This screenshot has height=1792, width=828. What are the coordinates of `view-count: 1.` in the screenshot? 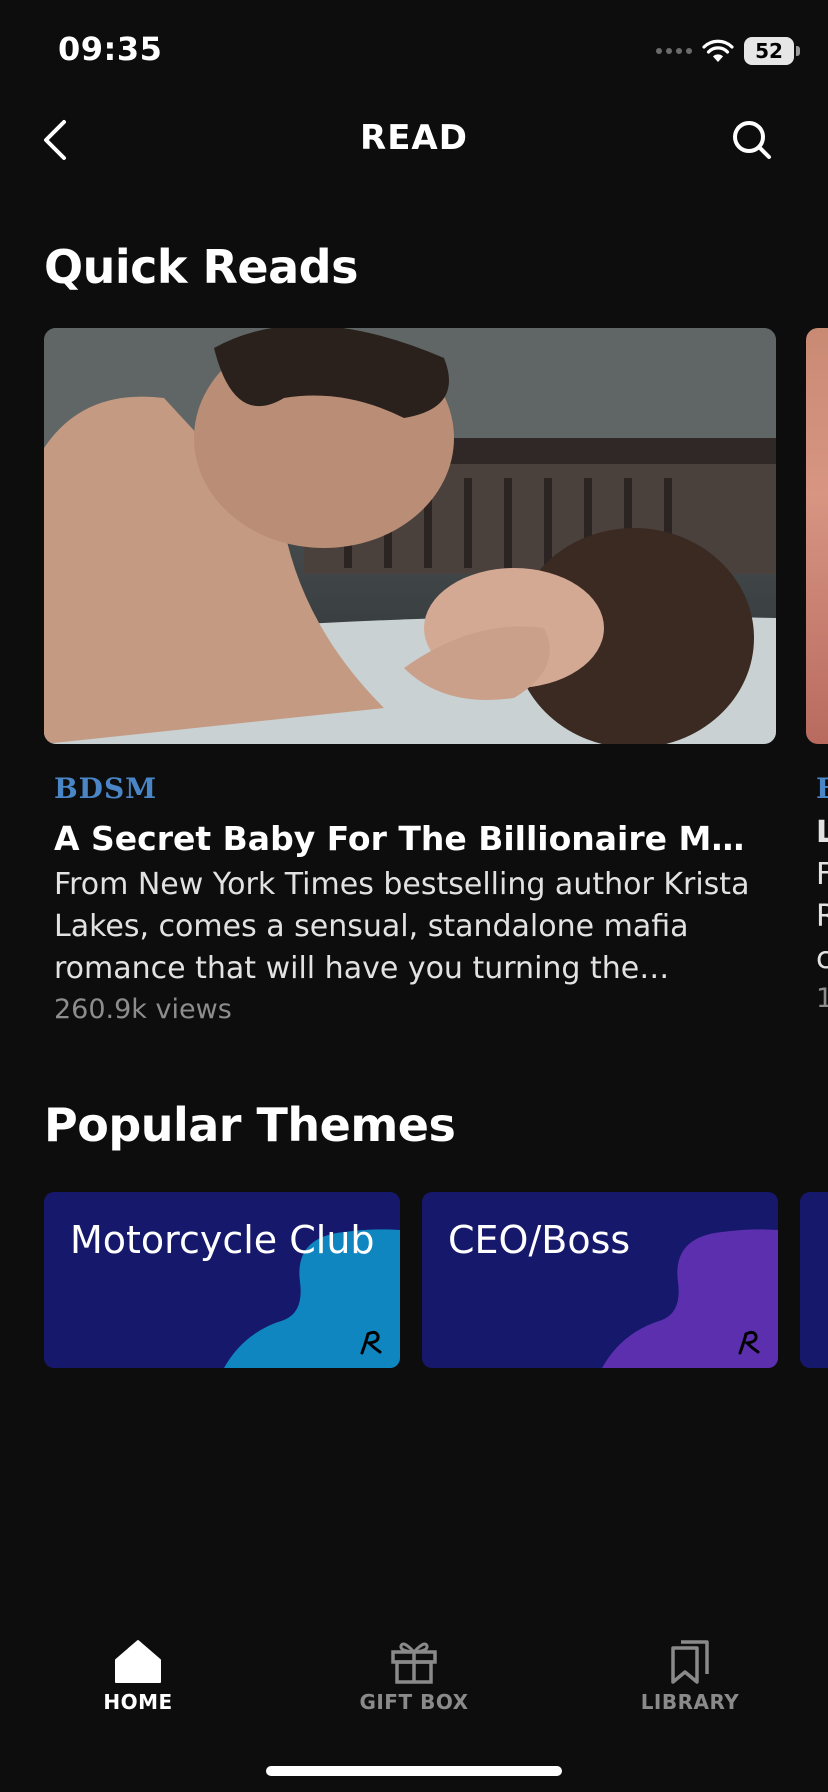 It's located at (822, 998).